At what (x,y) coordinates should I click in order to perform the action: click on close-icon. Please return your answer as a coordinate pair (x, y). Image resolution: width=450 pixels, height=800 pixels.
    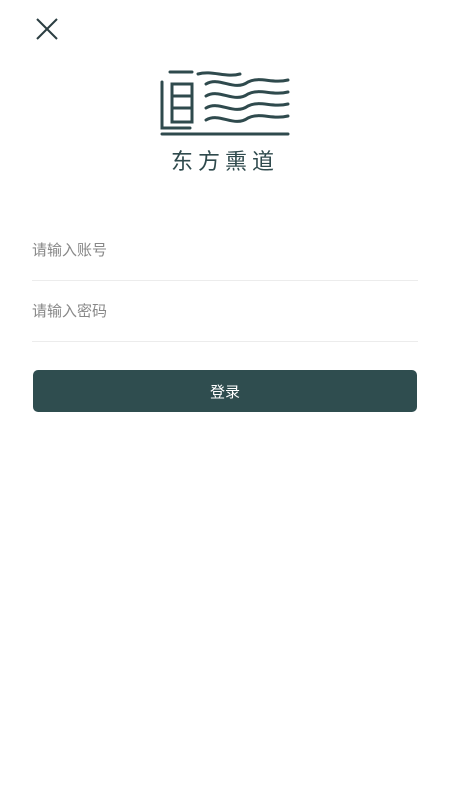
    Looking at the image, I should click on (47, 29).